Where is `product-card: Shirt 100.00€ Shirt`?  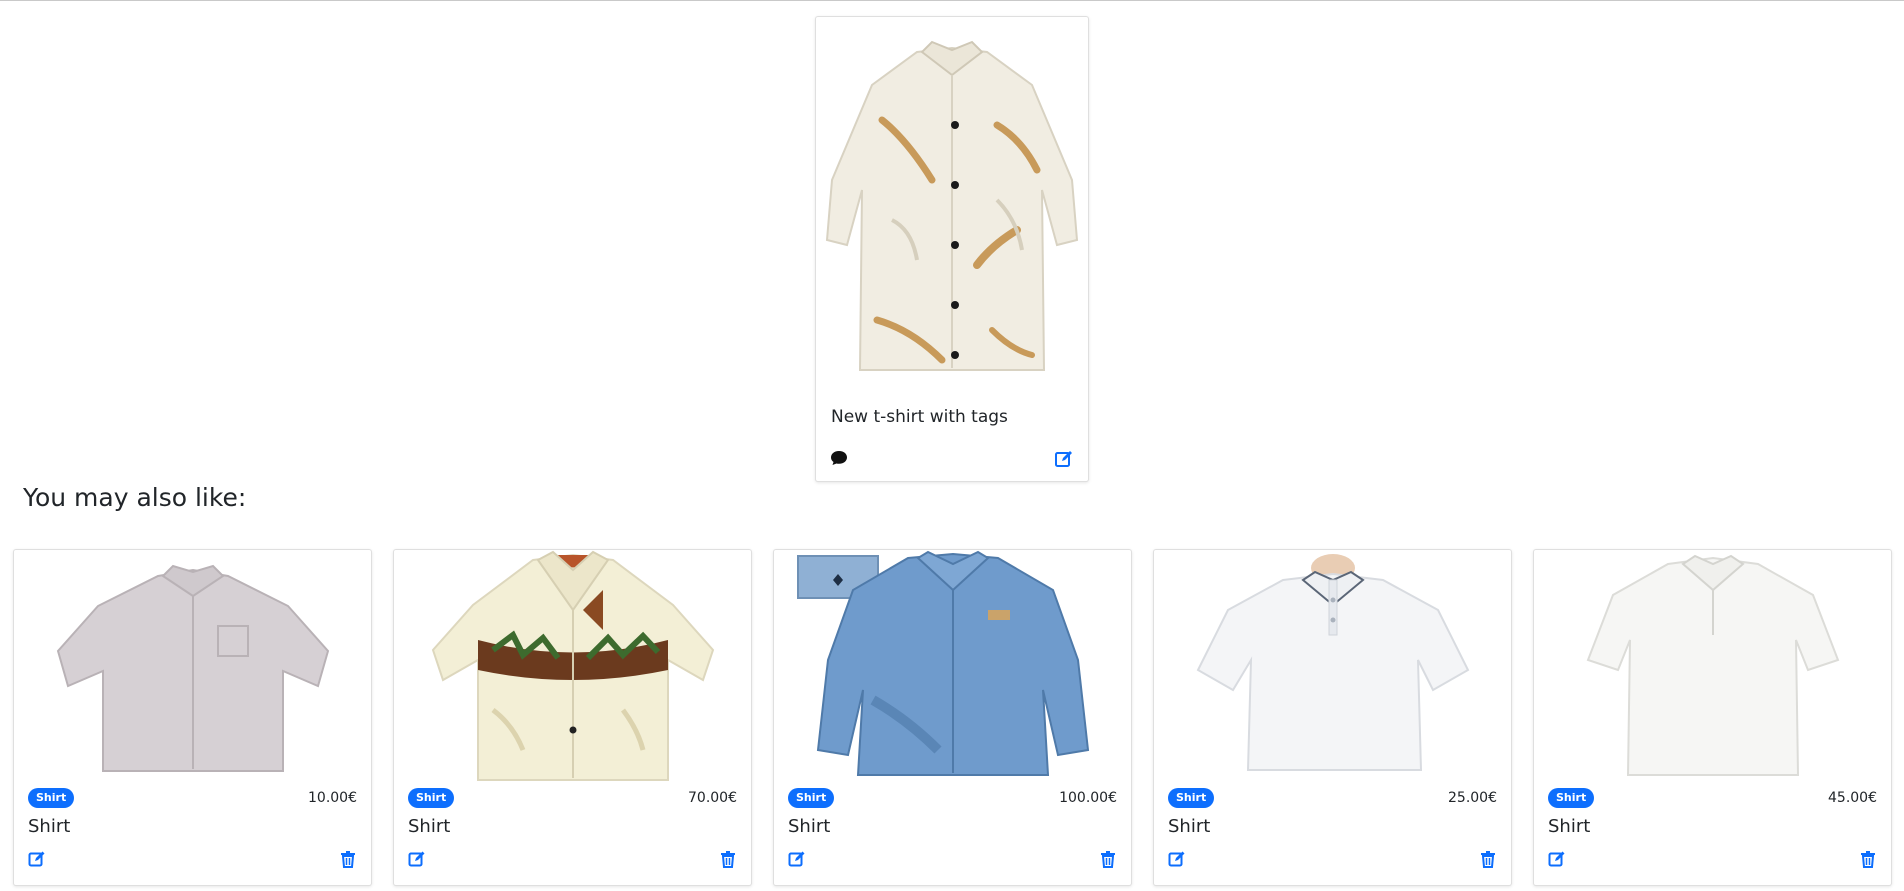
product-card: Shirt 100.00€ Shirt is located at coordinates (952, 717).